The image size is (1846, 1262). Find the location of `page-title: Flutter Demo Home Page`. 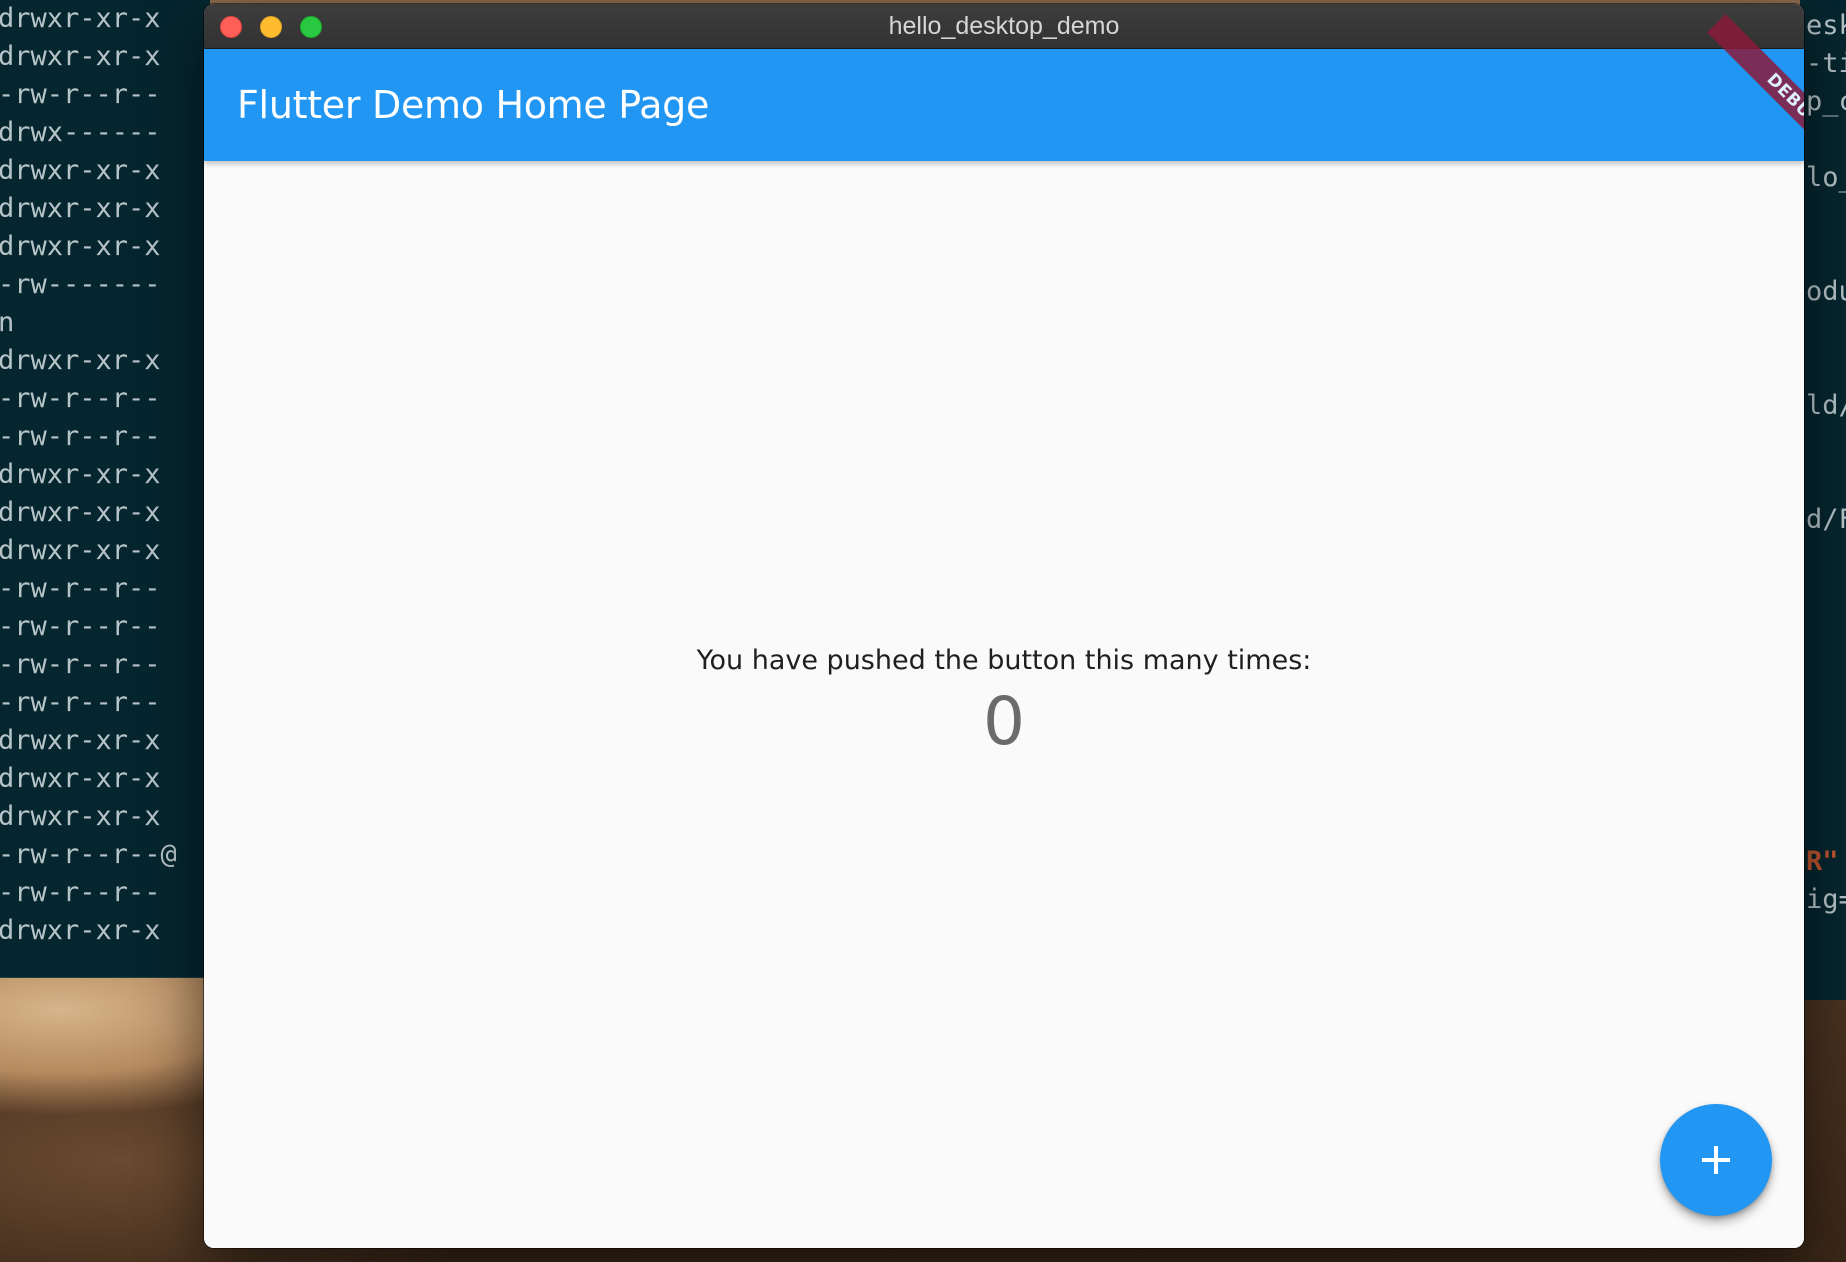

page-title: Flutter Demo Home Page is located at coordinates (473, 105).